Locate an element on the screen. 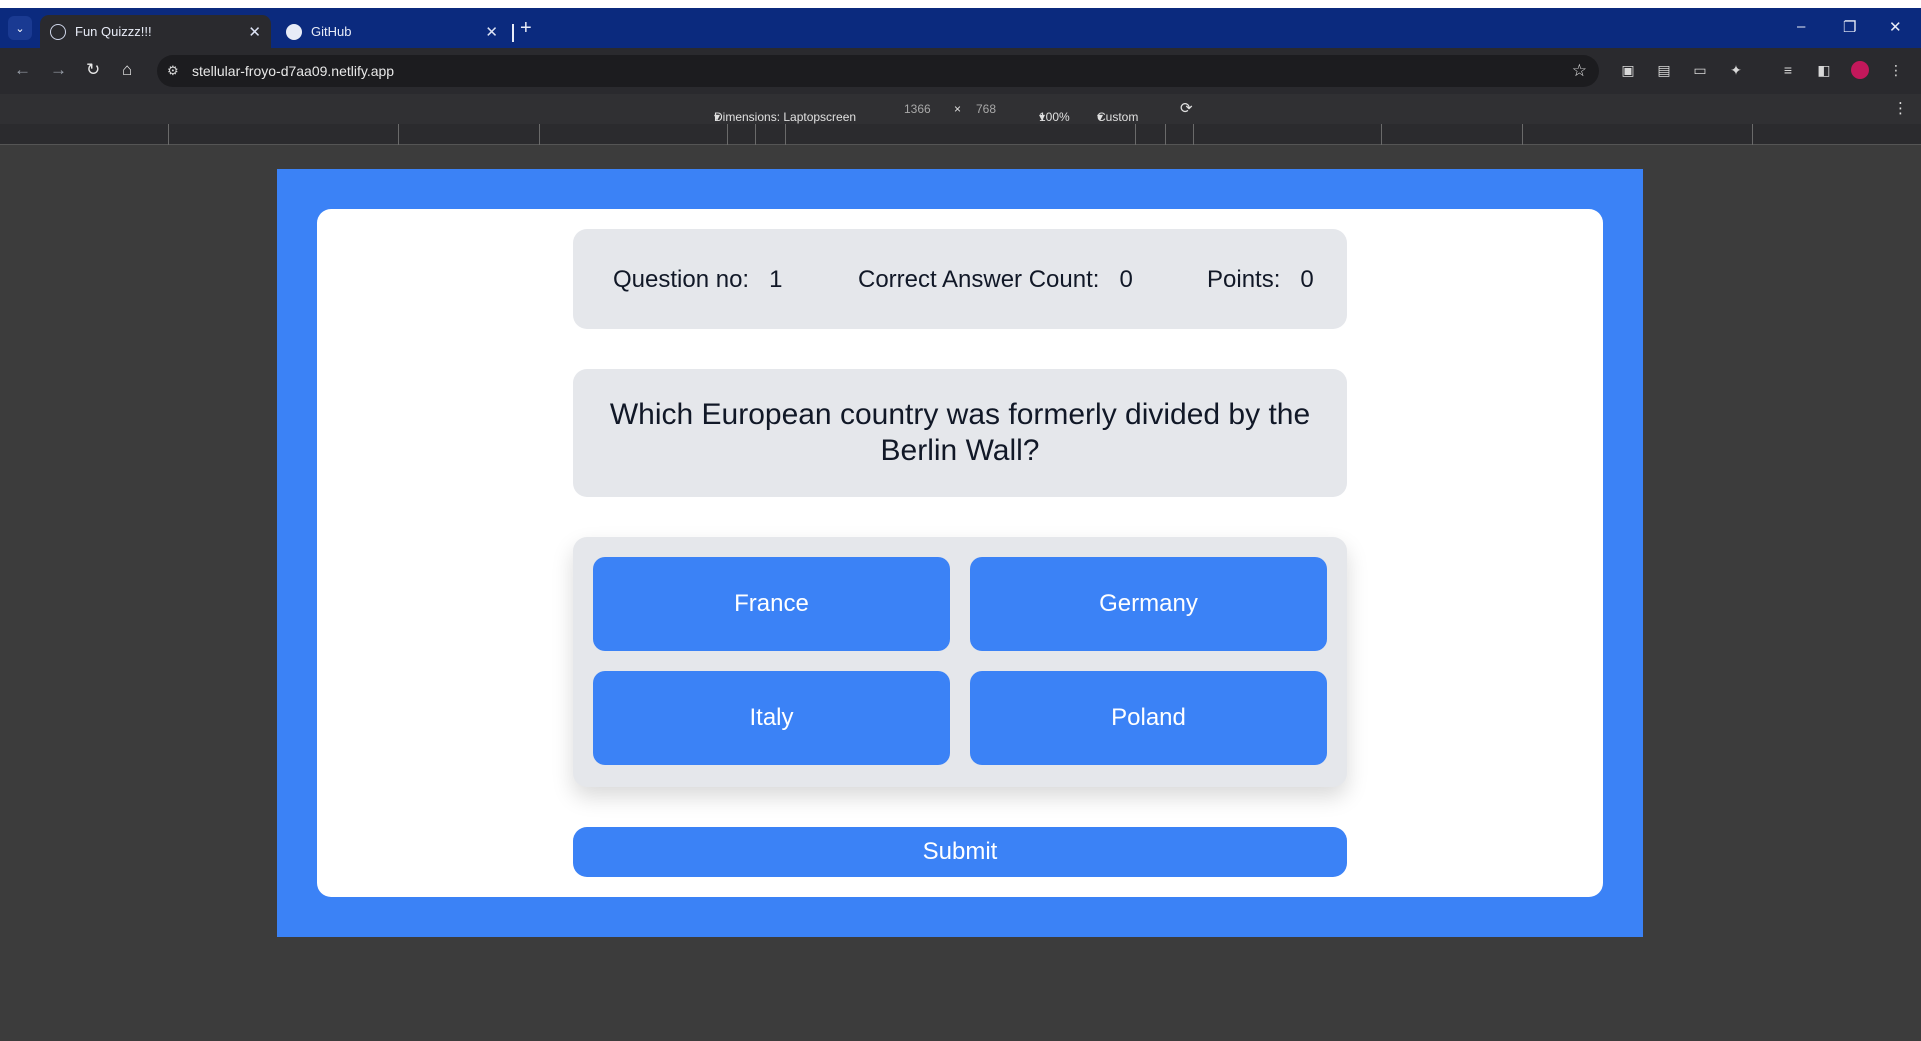  puzzle-icon: ✦ is located at coordinates (1736, 70).